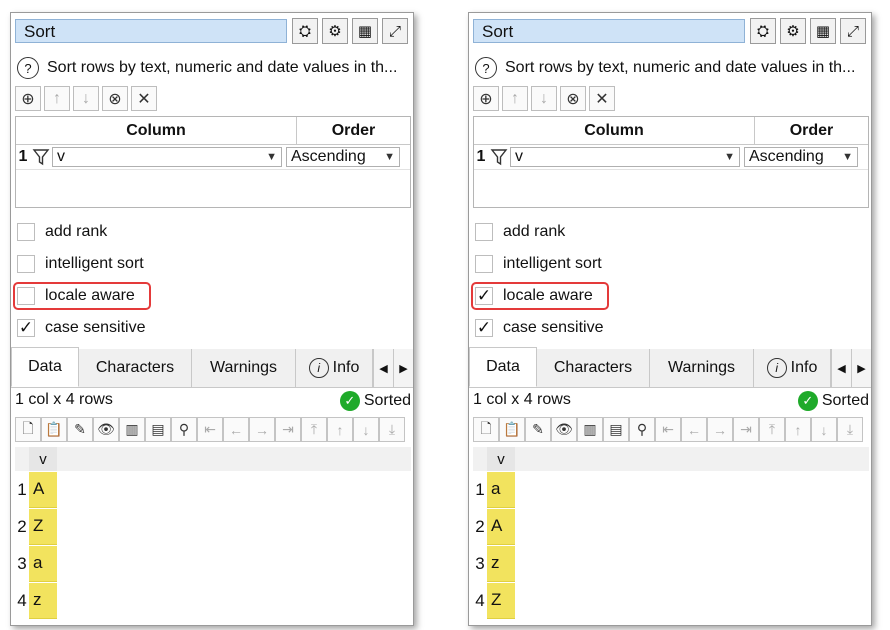  I want to click on locale-aware-option: locale aware, so click(82, 296).